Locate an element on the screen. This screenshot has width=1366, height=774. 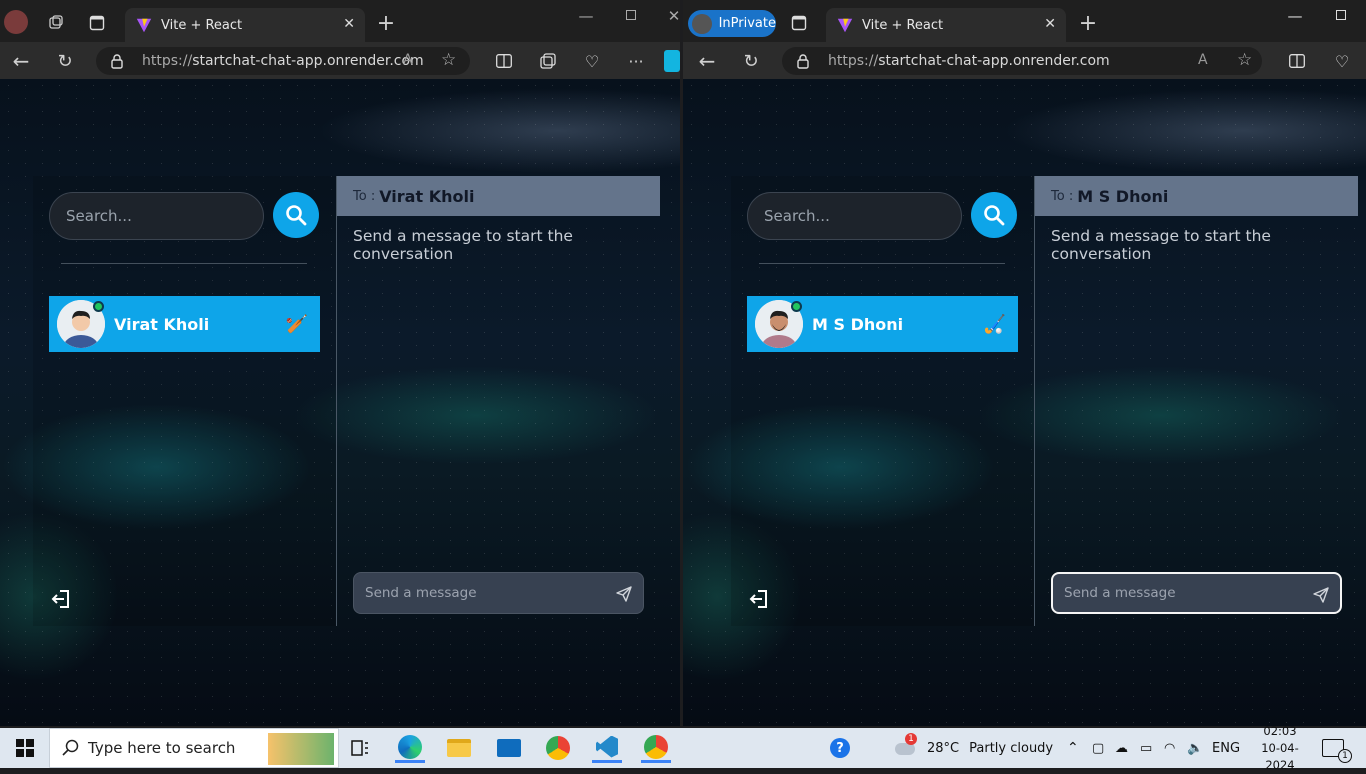
taskbar-search-box: Type here to search is located at coordinates (194, 748).